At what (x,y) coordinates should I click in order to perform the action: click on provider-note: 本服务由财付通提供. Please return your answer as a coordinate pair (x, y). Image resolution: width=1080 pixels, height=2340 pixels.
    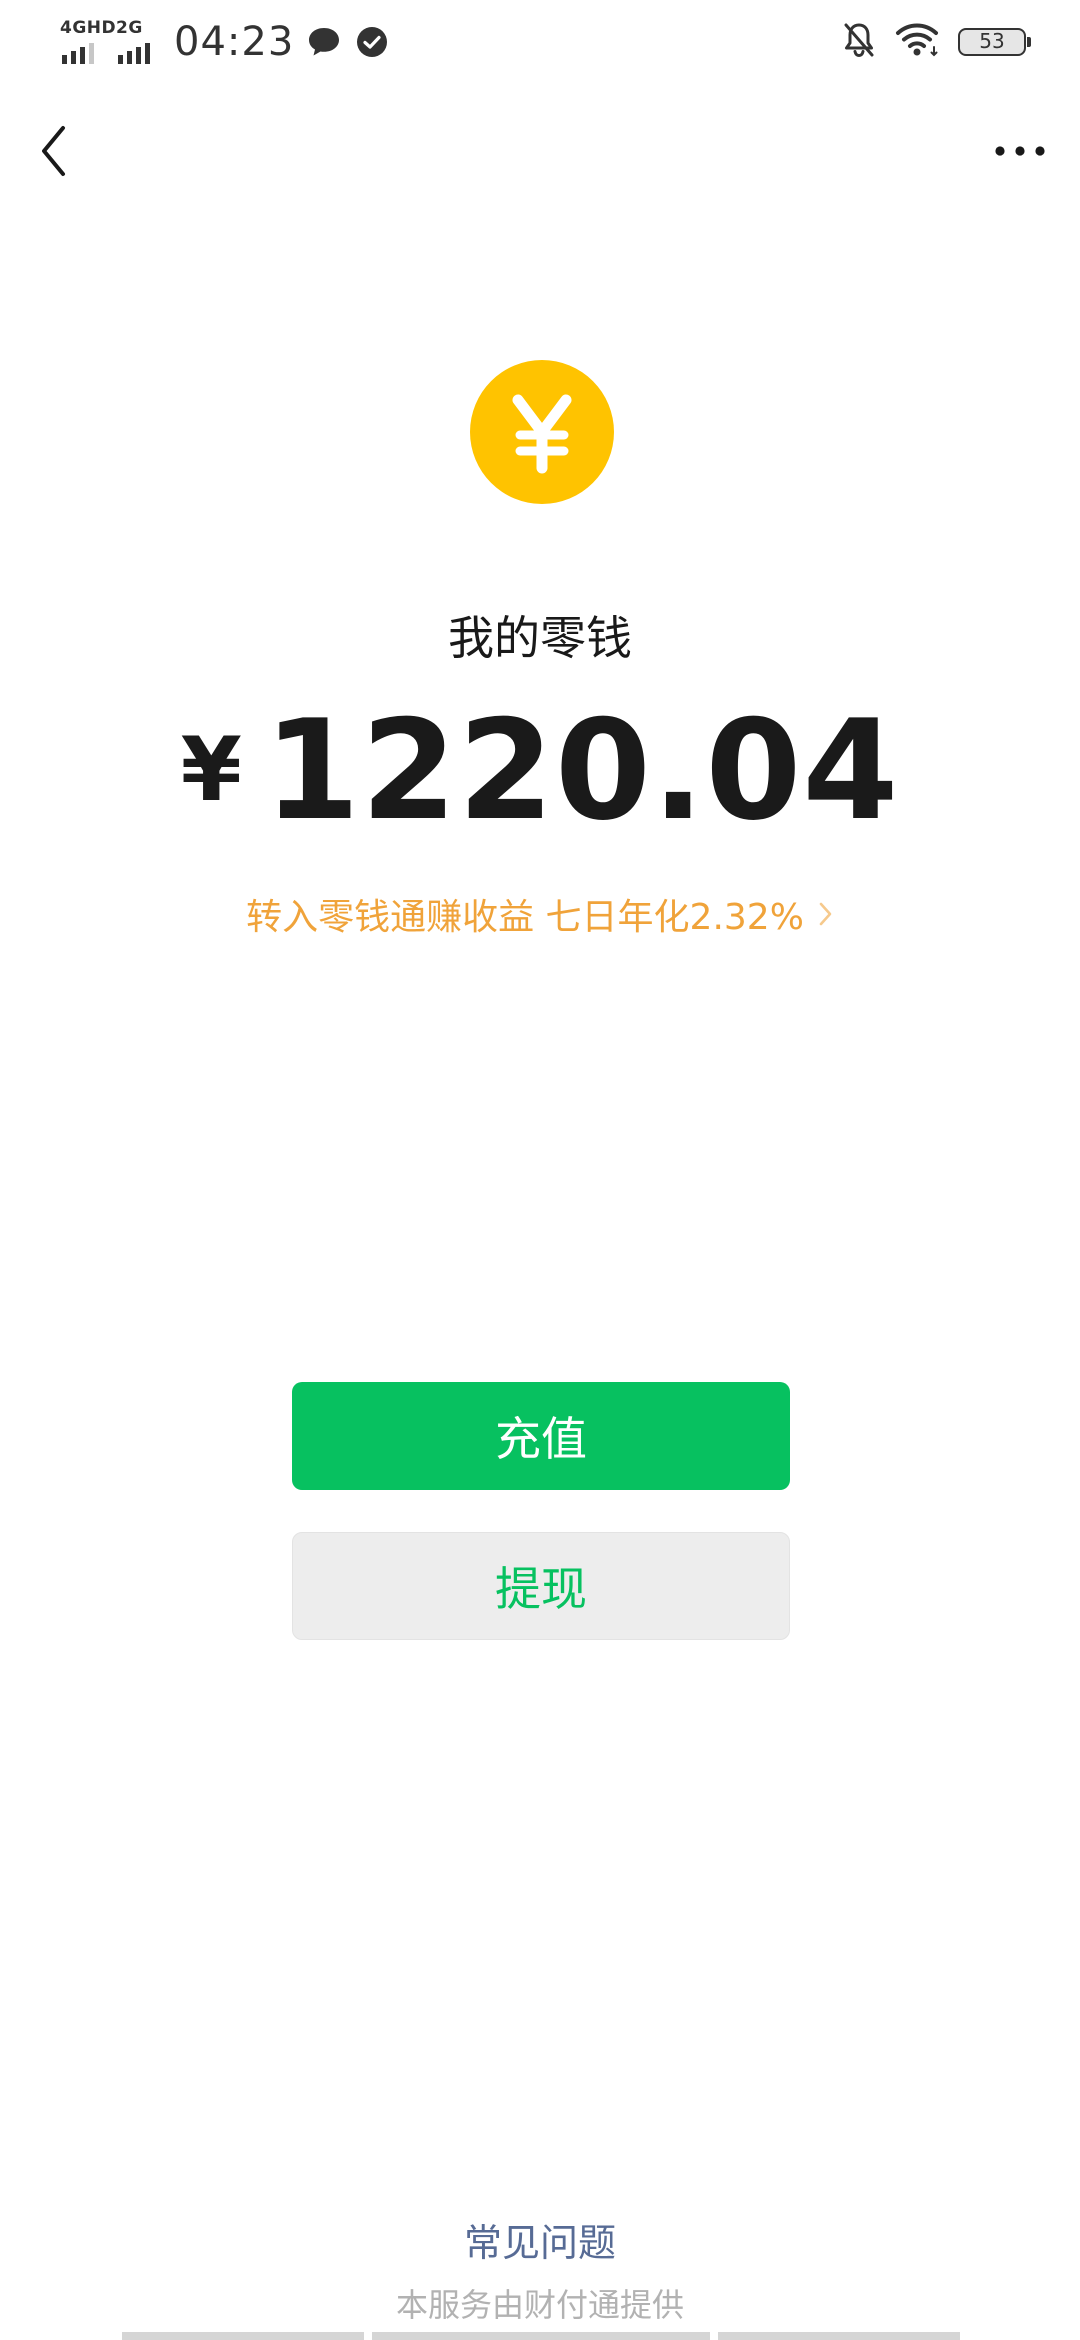
    Looking at the image, I should click on (539, 2305).